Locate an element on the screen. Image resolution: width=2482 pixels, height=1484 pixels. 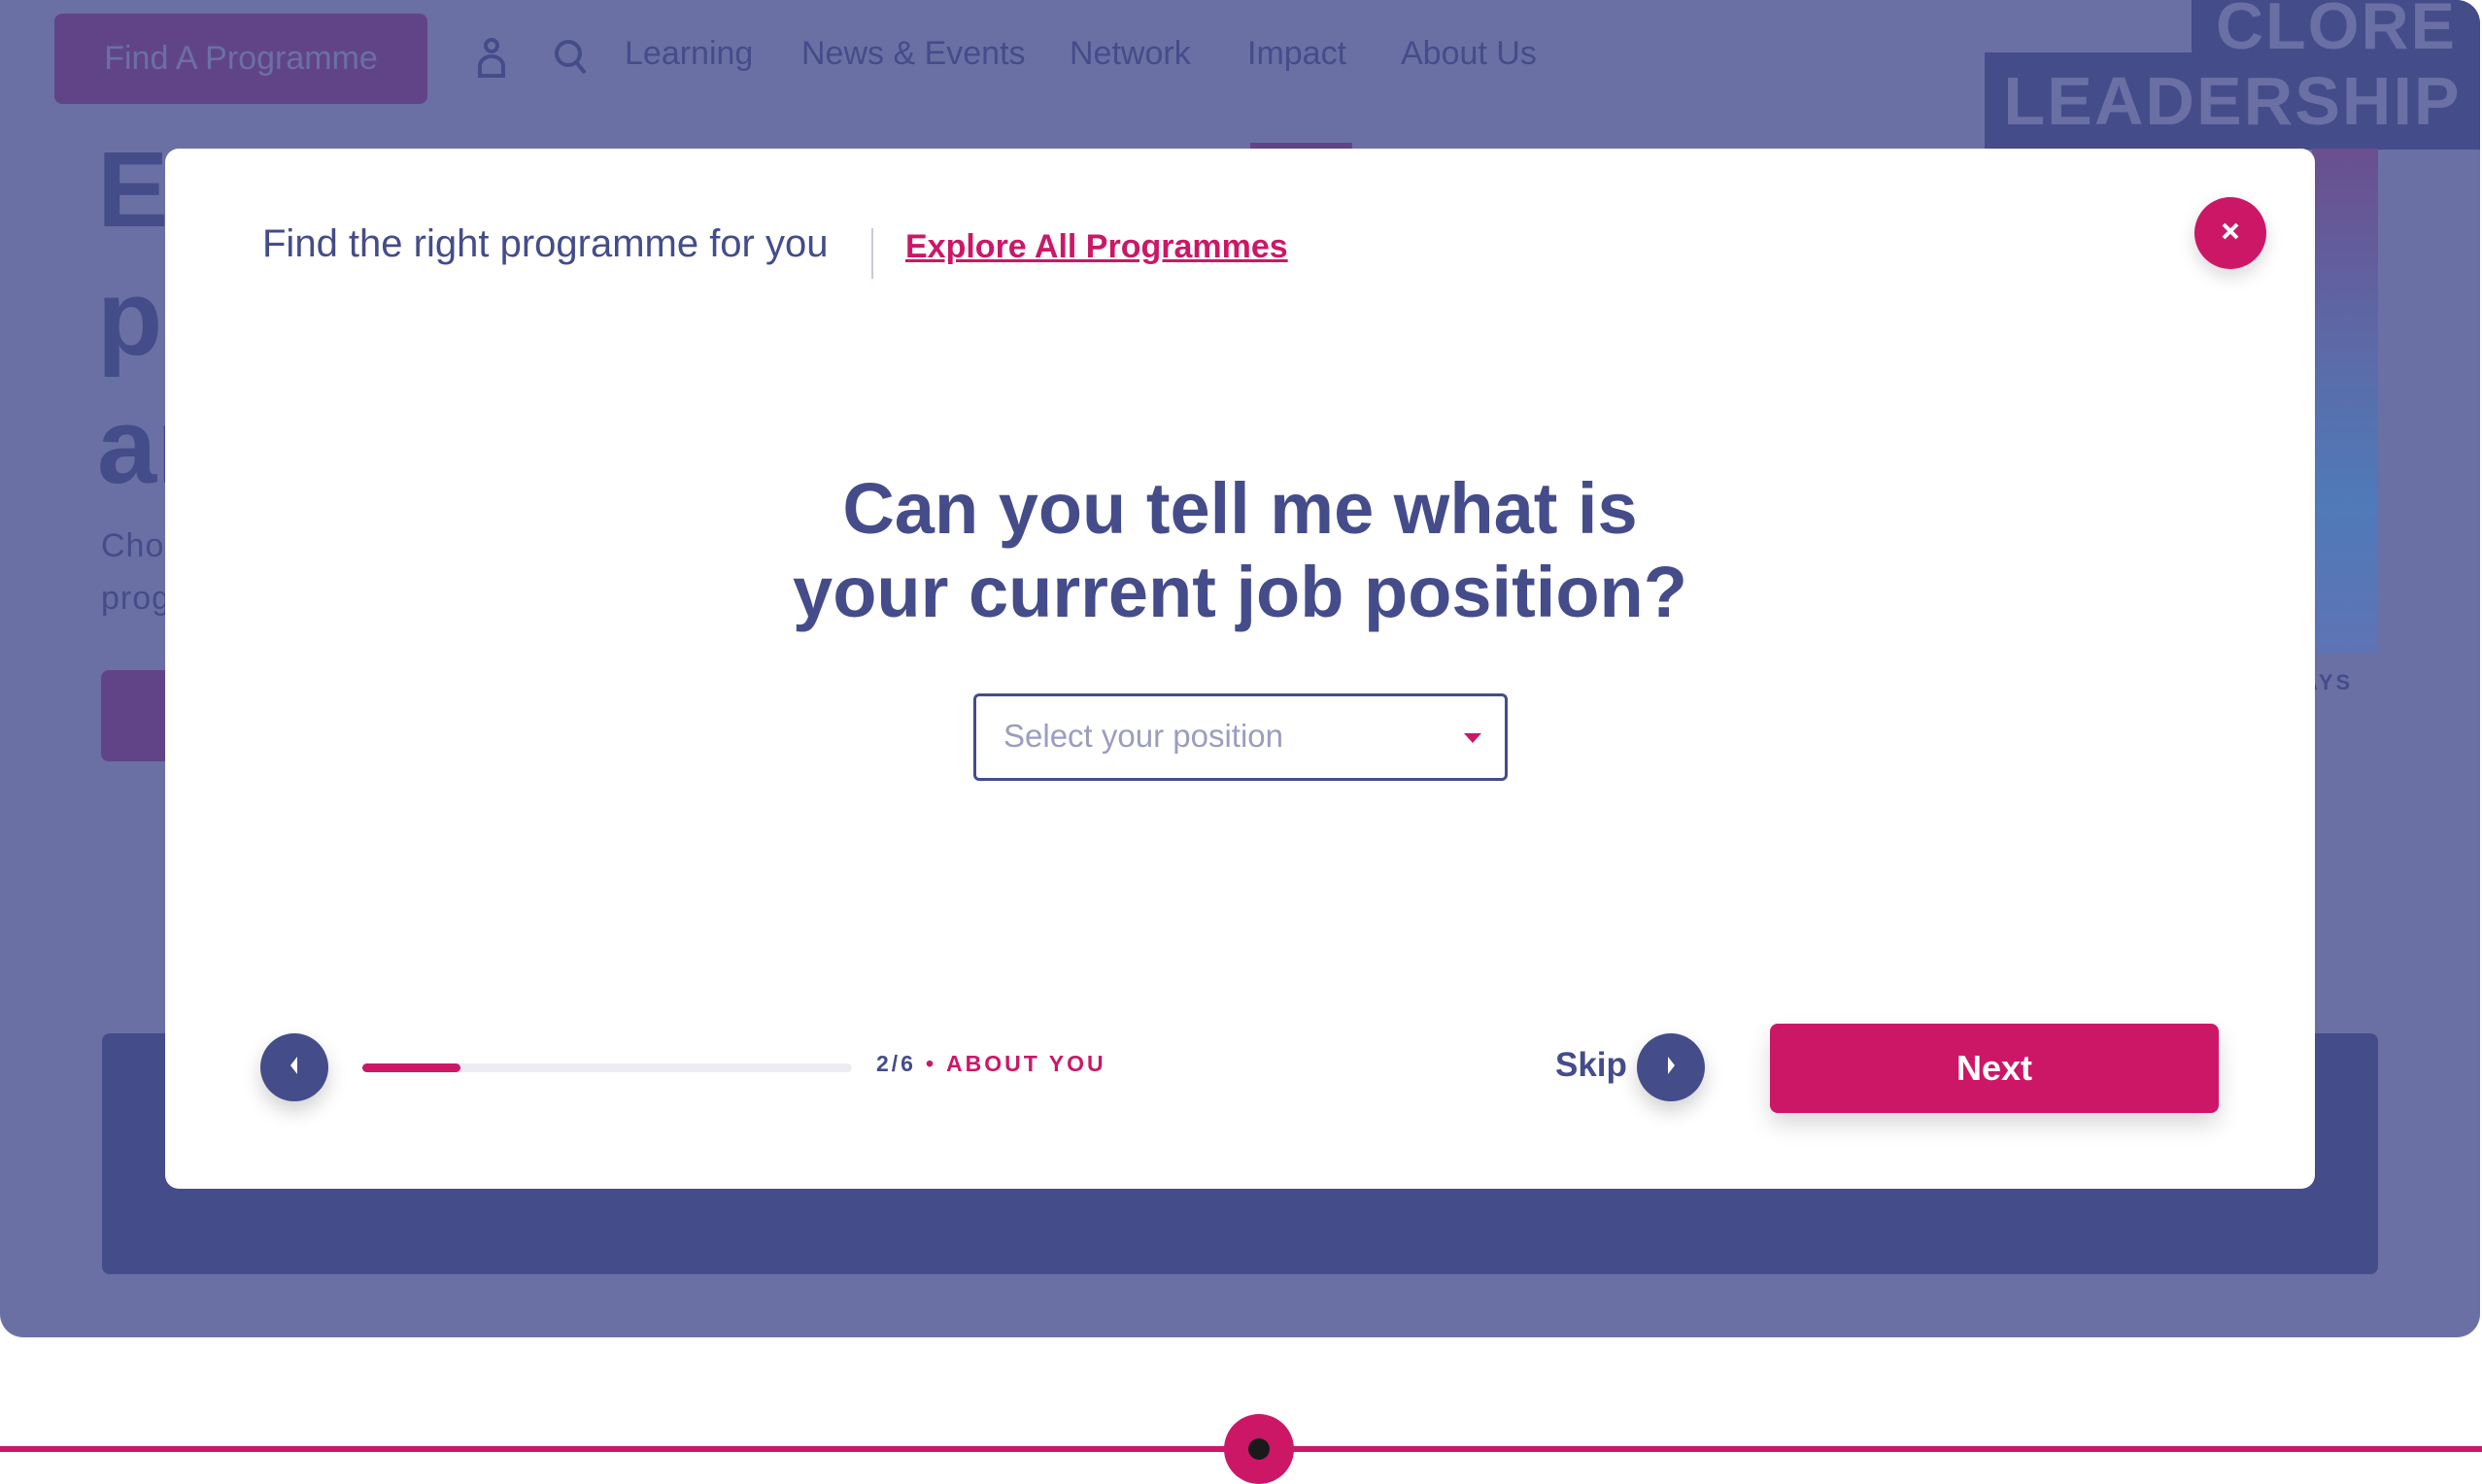
modal-header-title: Find the right programme for you is located at coordinates (545, 243).